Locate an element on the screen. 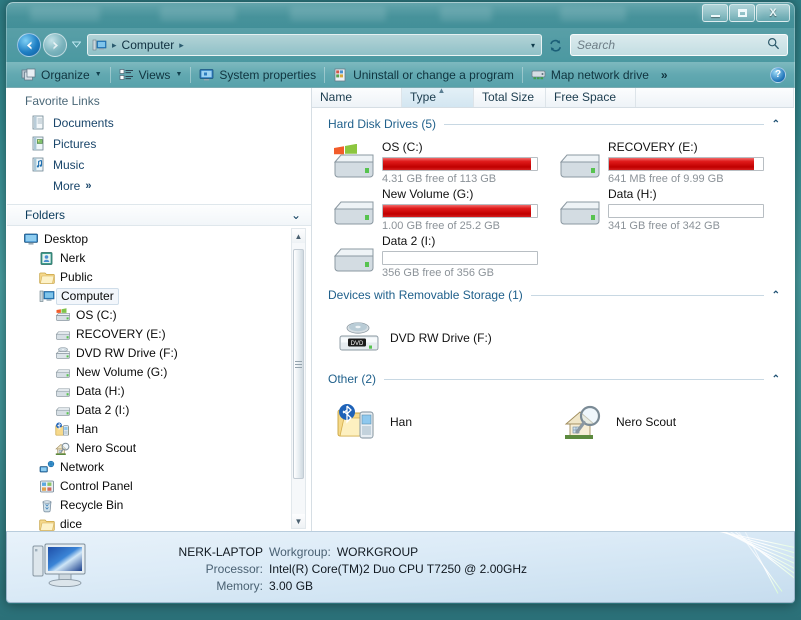  drive-info: OS (C:) 4.31 GB free of 113 GB is located at coordinates (470, 161).